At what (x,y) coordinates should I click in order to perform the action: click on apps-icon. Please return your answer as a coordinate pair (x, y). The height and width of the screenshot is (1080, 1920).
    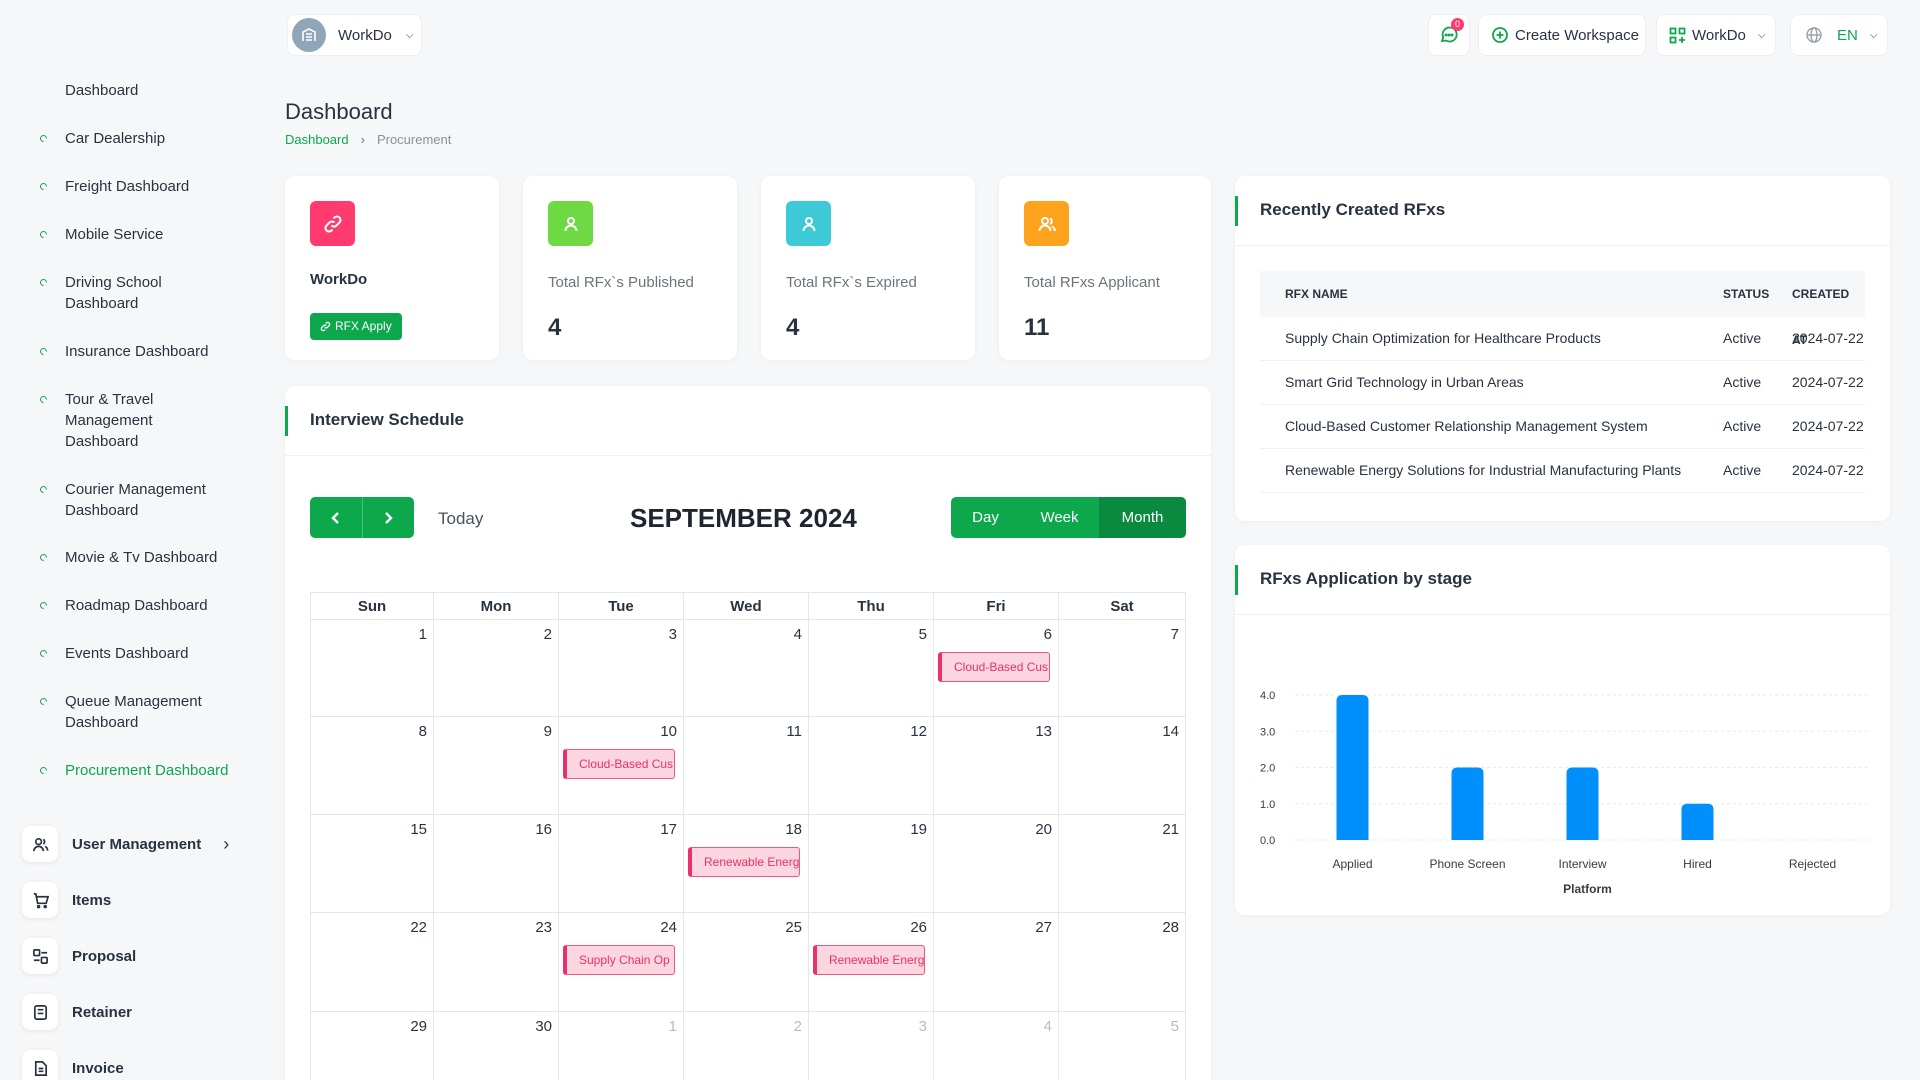
    Looking at the image, I should click on (1677, 35).